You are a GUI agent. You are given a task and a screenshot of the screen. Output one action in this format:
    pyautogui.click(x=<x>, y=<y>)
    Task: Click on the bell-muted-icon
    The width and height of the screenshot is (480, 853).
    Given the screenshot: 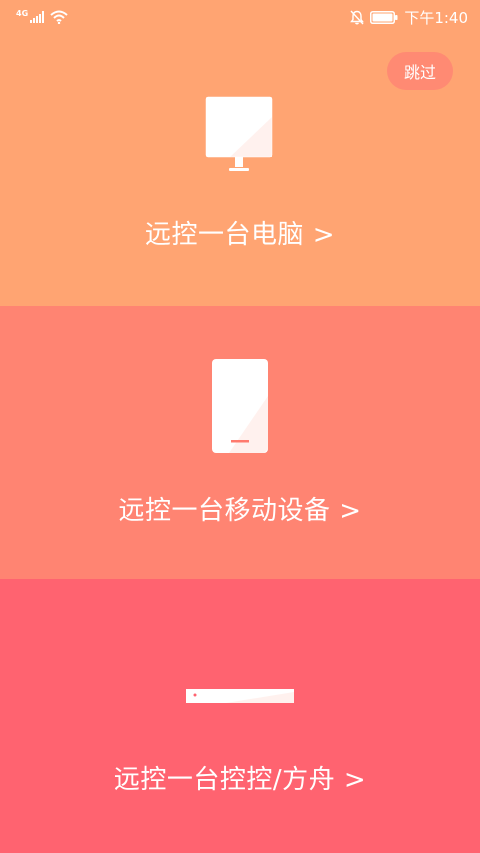 What is the action you would take?
    pyautogui.click(x=357, y=17)
    